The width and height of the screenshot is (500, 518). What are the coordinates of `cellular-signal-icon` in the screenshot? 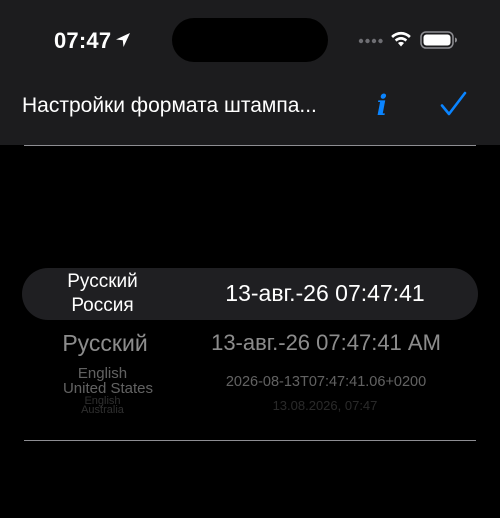 It's located at (370, 41).